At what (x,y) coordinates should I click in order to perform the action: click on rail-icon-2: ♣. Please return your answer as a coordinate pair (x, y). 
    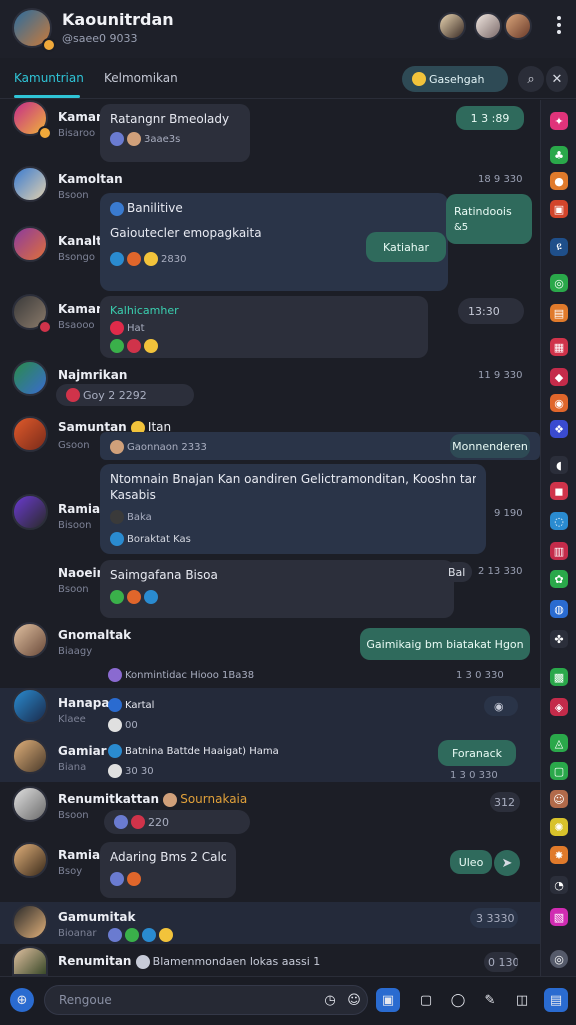
    Looking at the image, I should click on (559, 155).